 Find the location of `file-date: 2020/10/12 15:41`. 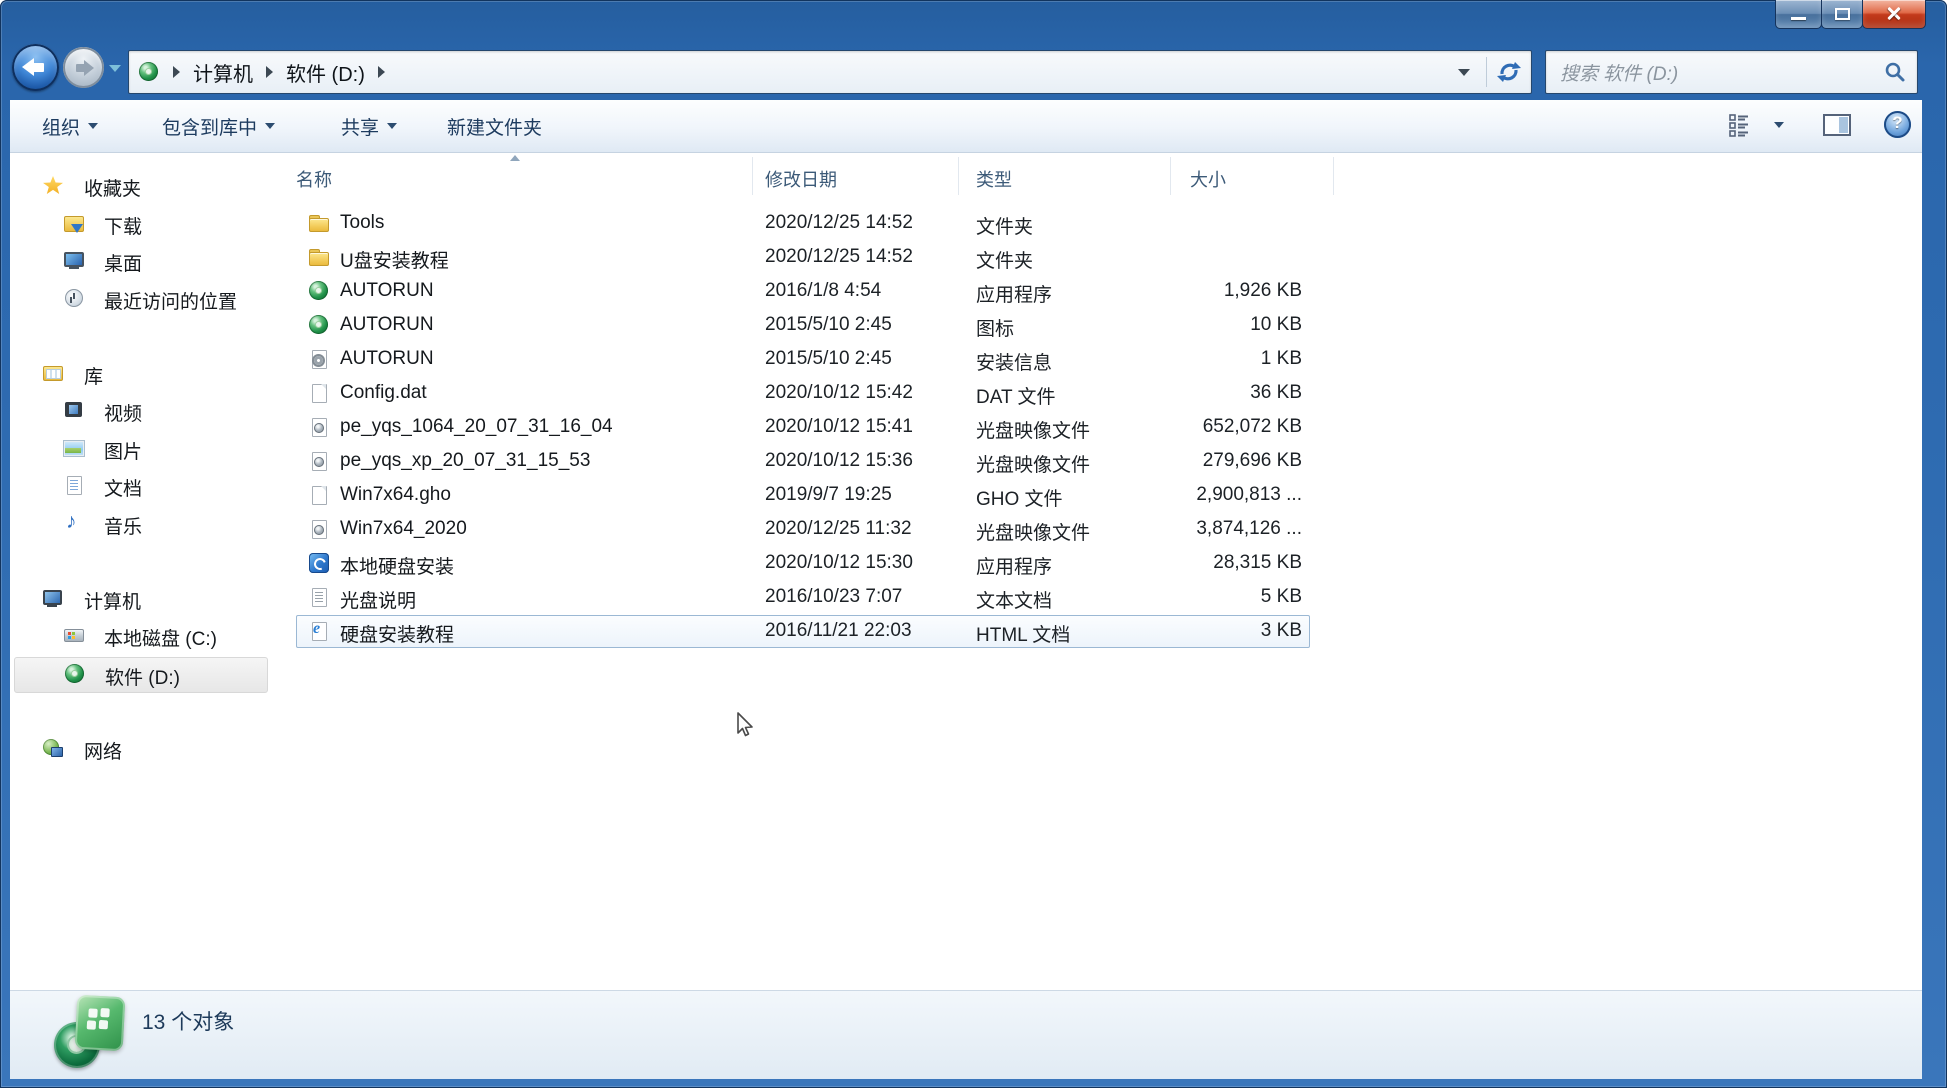

file-date: 2020/10/12 15:41 is located at coordinates (839, 426).